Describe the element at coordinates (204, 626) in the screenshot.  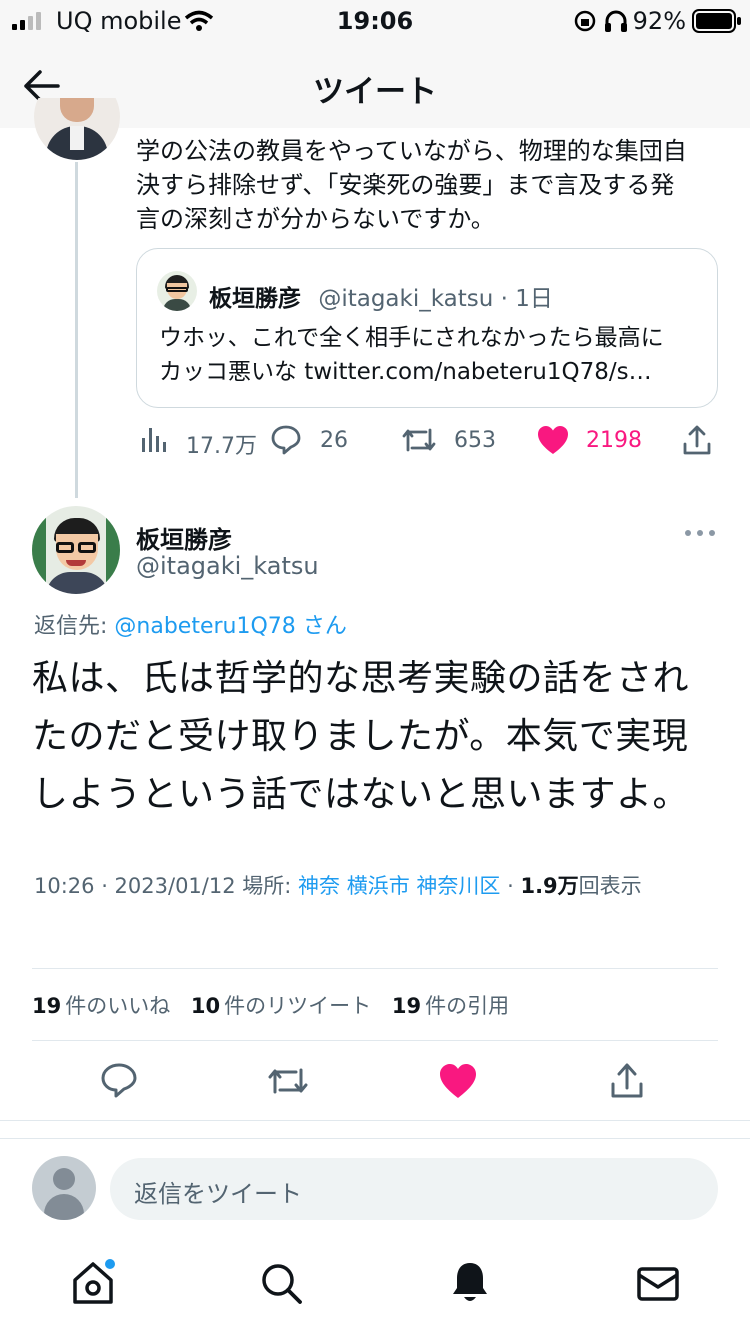
I see `reply-to-handle: @nabeteru1Q78` at that location.